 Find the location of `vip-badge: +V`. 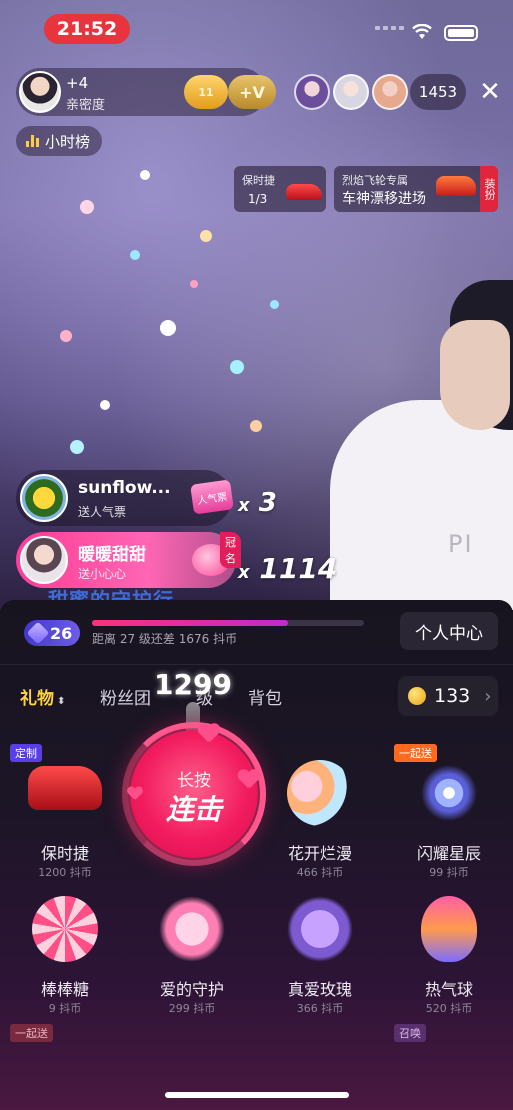

vip-badge: +V is located at coordinates (252, 92).